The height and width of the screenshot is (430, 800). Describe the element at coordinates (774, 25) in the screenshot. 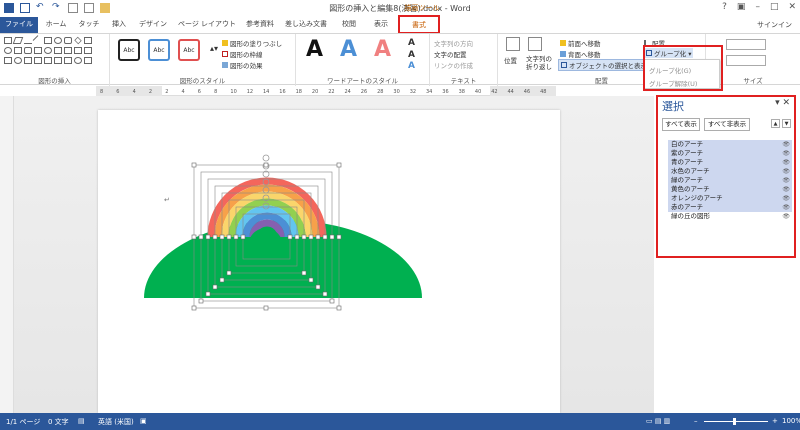

I see `sign-in-link: サインイン` at that location.